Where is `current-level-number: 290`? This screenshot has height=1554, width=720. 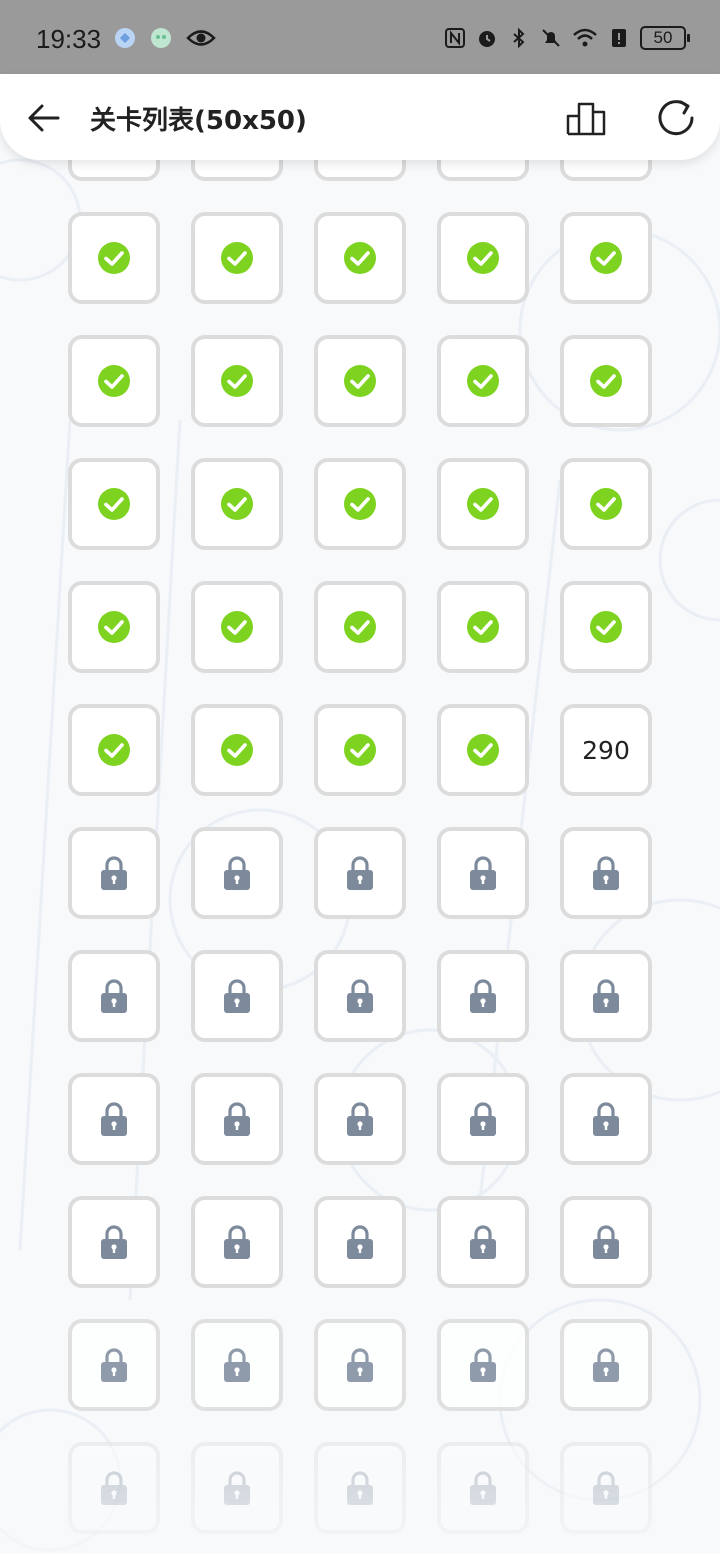
current-level-number: 290 is located at coordinates (606, 750).